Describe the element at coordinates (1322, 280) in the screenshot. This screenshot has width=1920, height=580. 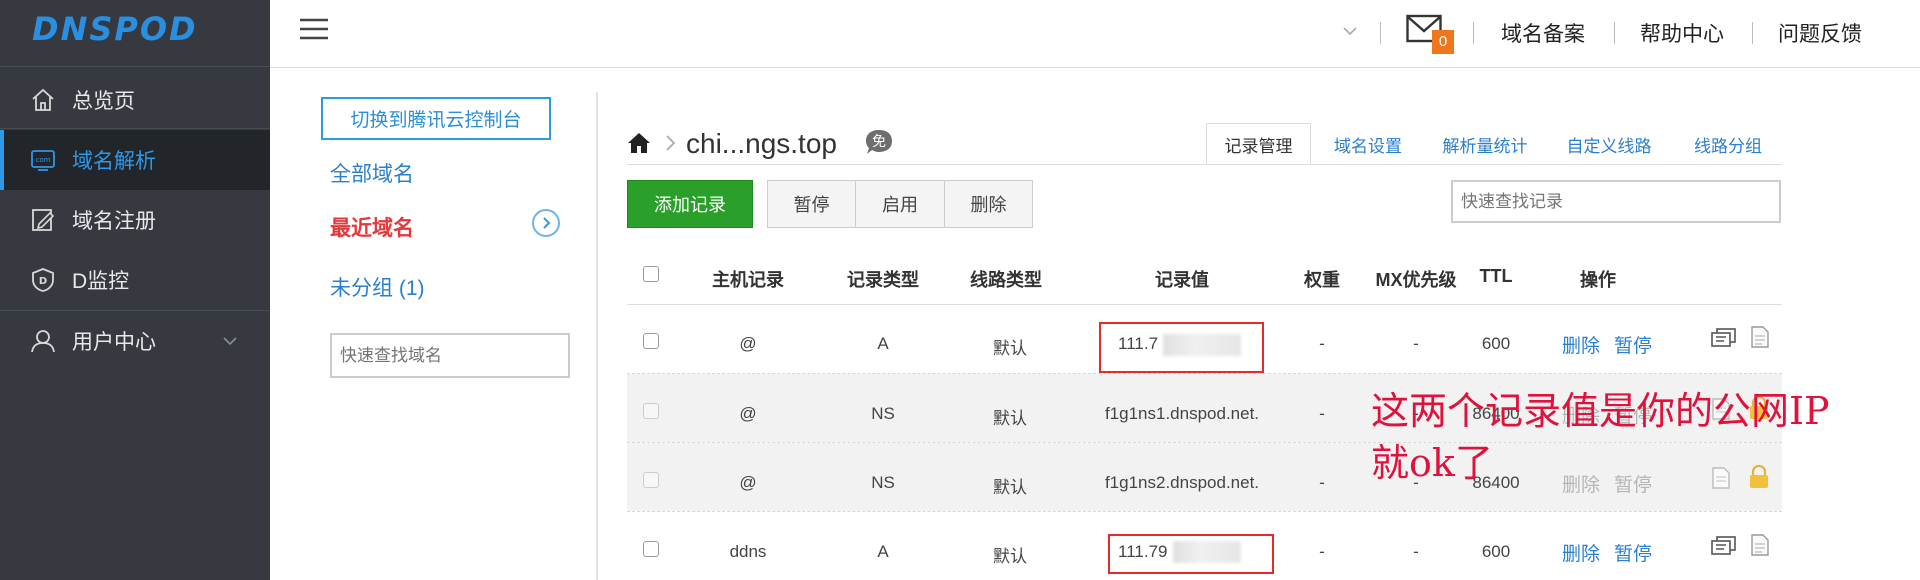
I see `column-header-weight: 权重` at that location.